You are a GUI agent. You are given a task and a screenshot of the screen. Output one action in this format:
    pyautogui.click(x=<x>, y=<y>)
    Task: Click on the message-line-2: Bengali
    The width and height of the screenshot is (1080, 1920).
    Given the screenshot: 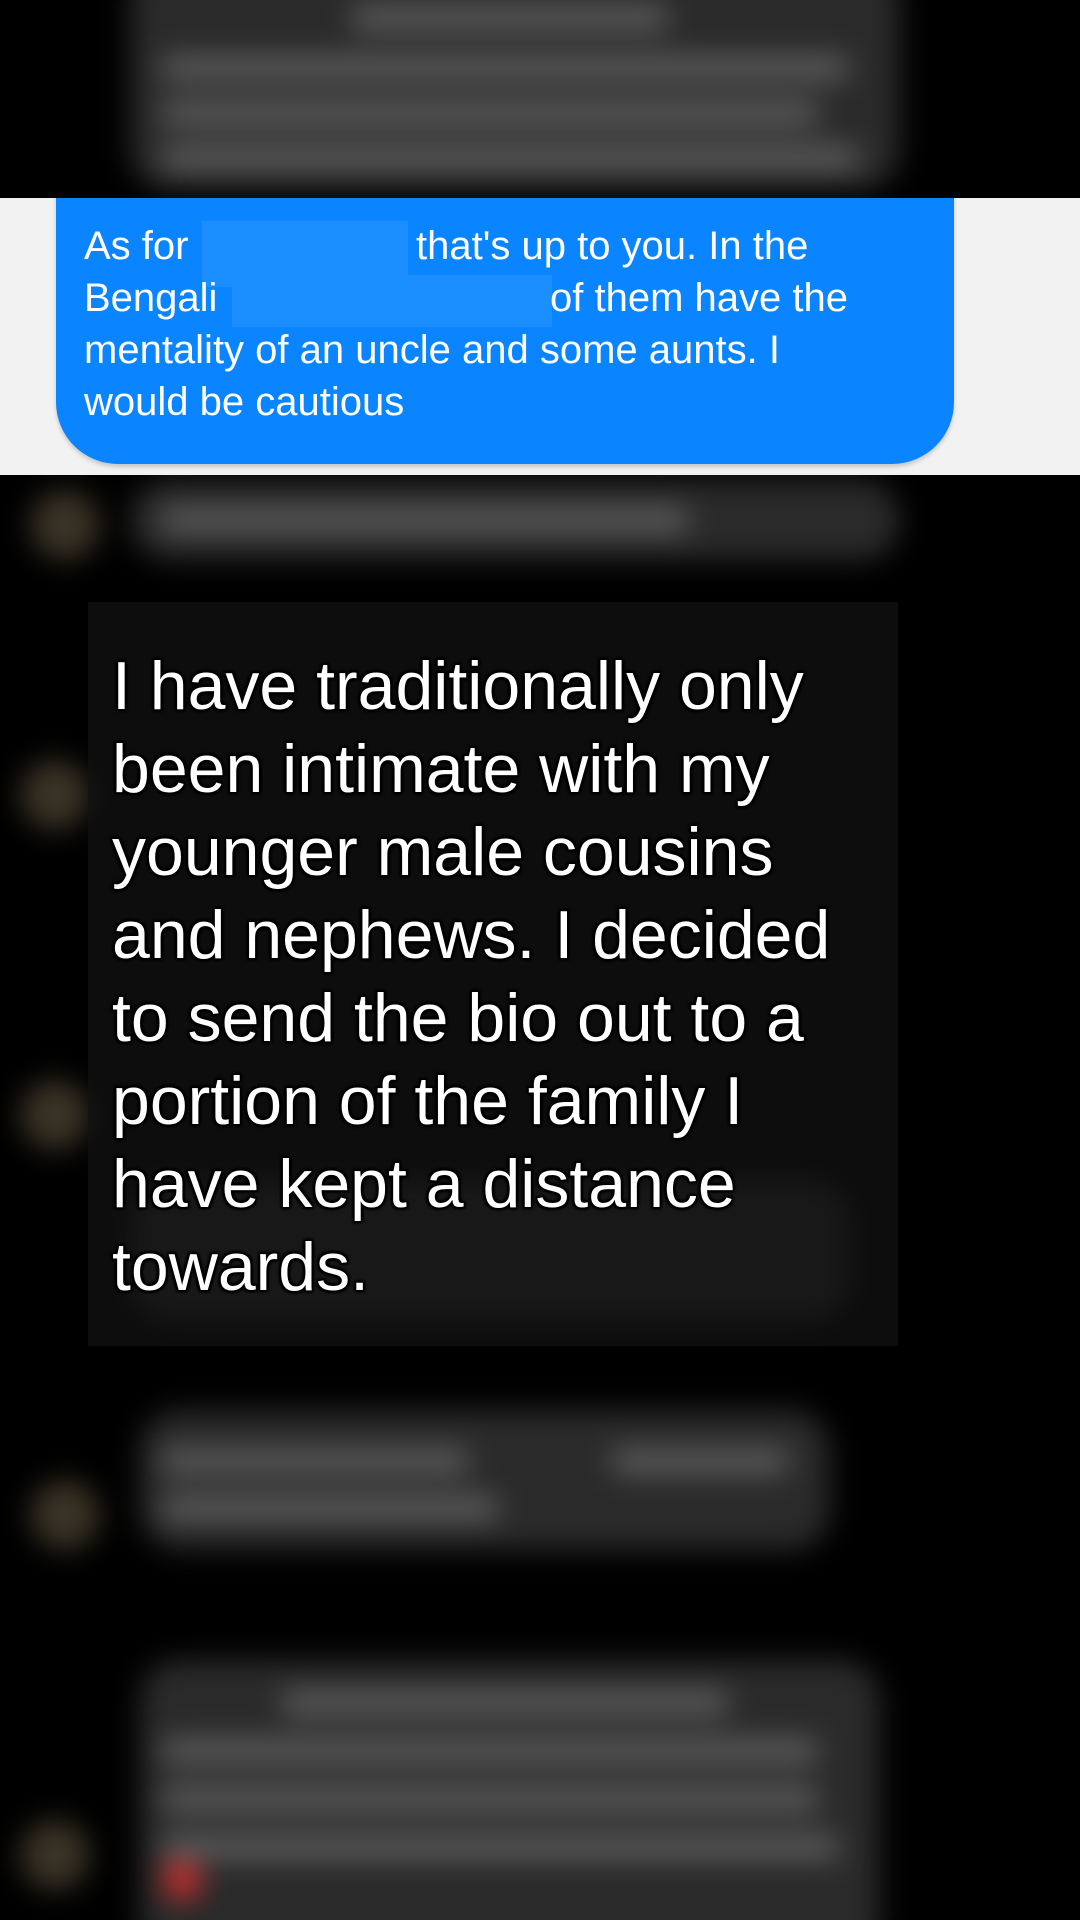 What is the action you would take?
    pyautogui.click(x=150, y=298)
    